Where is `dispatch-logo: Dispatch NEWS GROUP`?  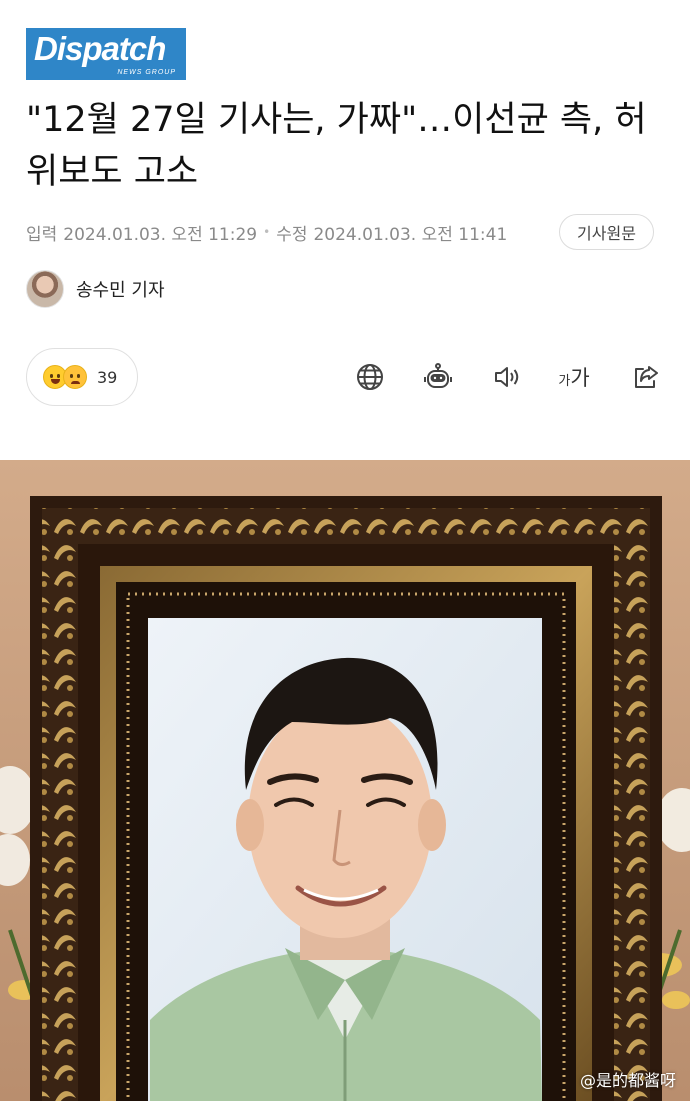
dispatch-logo: Dispatch NEWS GROUP is located at coordinates (106, 54).